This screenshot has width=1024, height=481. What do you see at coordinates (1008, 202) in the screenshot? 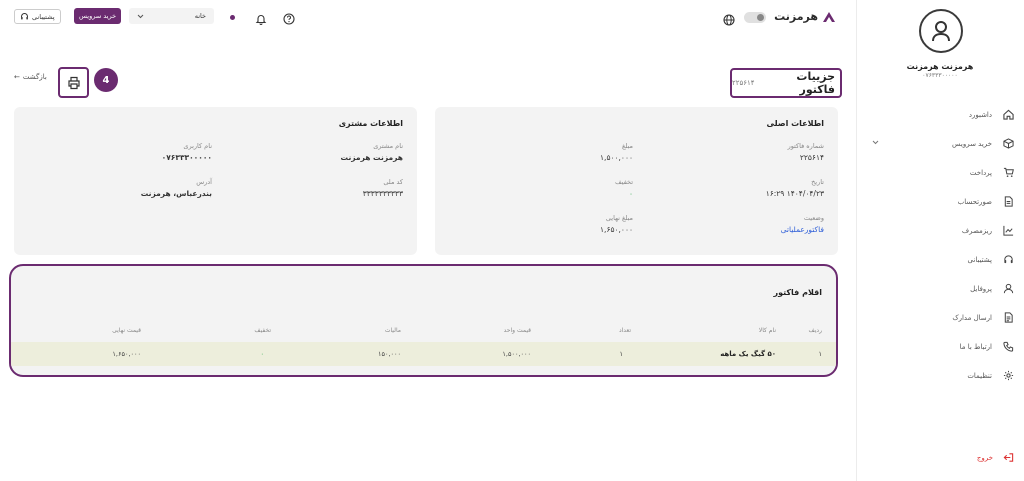
I see `invoice-icon` at bounding box center [1008, 202].